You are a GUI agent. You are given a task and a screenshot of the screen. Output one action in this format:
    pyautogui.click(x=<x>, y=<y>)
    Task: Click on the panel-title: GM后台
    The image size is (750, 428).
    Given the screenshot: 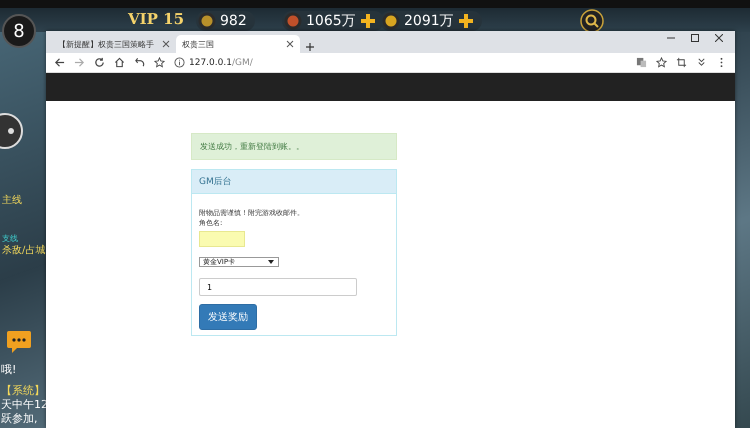 What is the action you would take?
    pyautogui.click(x=294, y=182)
    